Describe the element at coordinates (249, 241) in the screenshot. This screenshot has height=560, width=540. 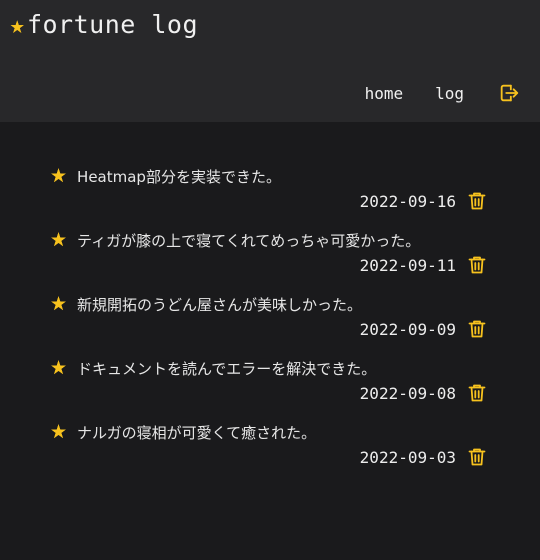
I see `entry-text: ティガが膝の上で寝てくれてめっちゃ可愛かった。` at that location.